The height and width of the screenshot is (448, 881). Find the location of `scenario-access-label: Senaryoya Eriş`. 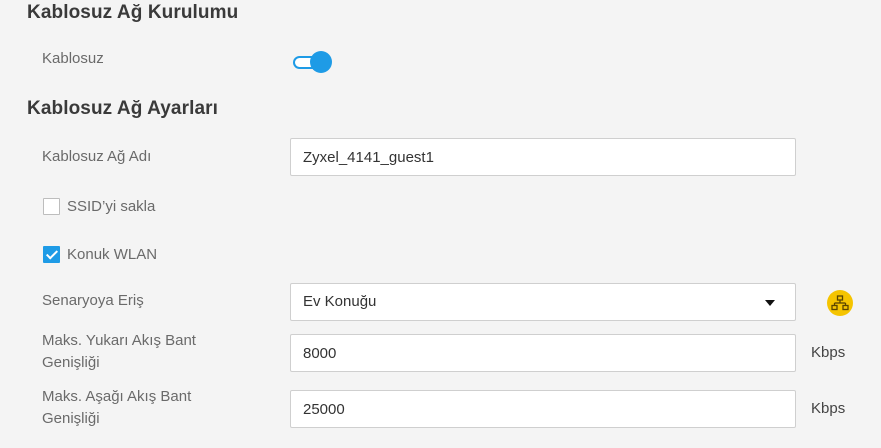

scenario-access-label: Senaryoya Eriş is located at coordinates (93, 300).